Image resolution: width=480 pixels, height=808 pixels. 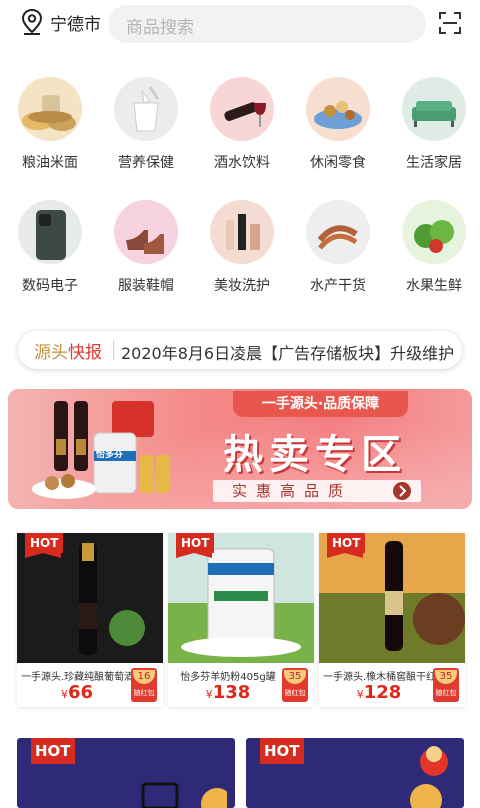 I want to click on search-placeholder: 商品搜索, so click(x=160, y=28).